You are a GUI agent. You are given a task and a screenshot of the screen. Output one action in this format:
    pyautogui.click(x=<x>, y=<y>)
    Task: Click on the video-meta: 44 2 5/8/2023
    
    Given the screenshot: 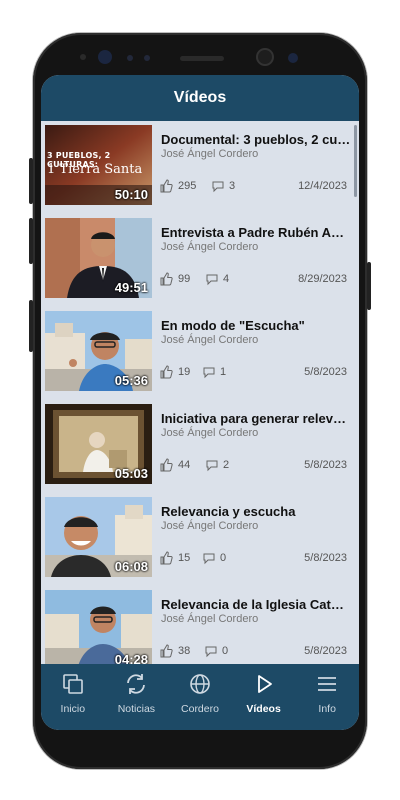 What is the action you would take?
    pyautogui.click(x=253, y=465)
    